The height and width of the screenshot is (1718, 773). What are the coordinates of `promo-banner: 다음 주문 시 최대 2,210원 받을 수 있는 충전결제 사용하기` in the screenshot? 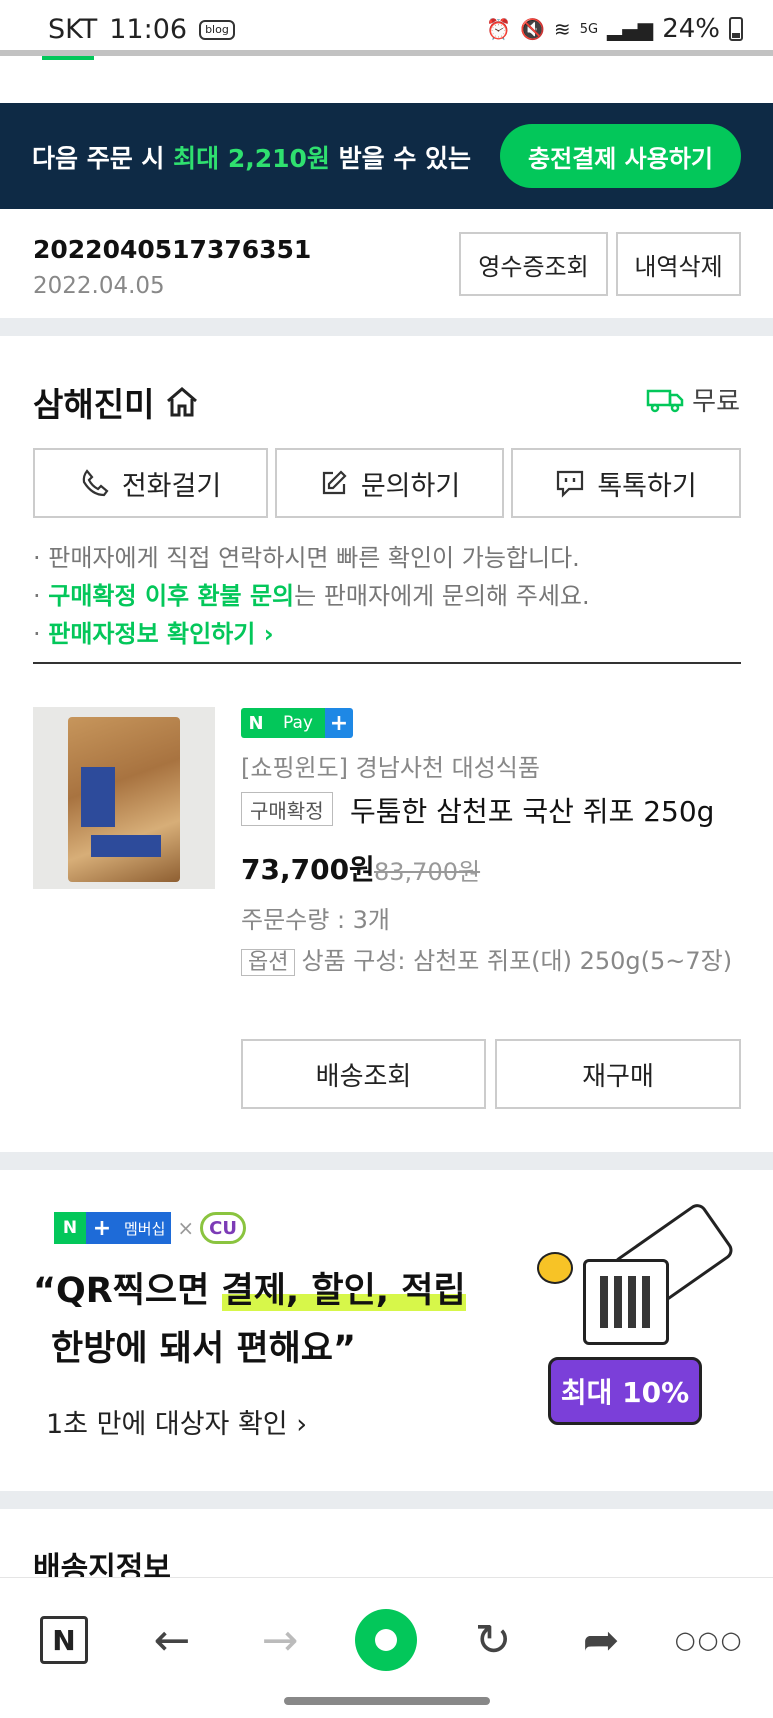 It's located at (386, 156).